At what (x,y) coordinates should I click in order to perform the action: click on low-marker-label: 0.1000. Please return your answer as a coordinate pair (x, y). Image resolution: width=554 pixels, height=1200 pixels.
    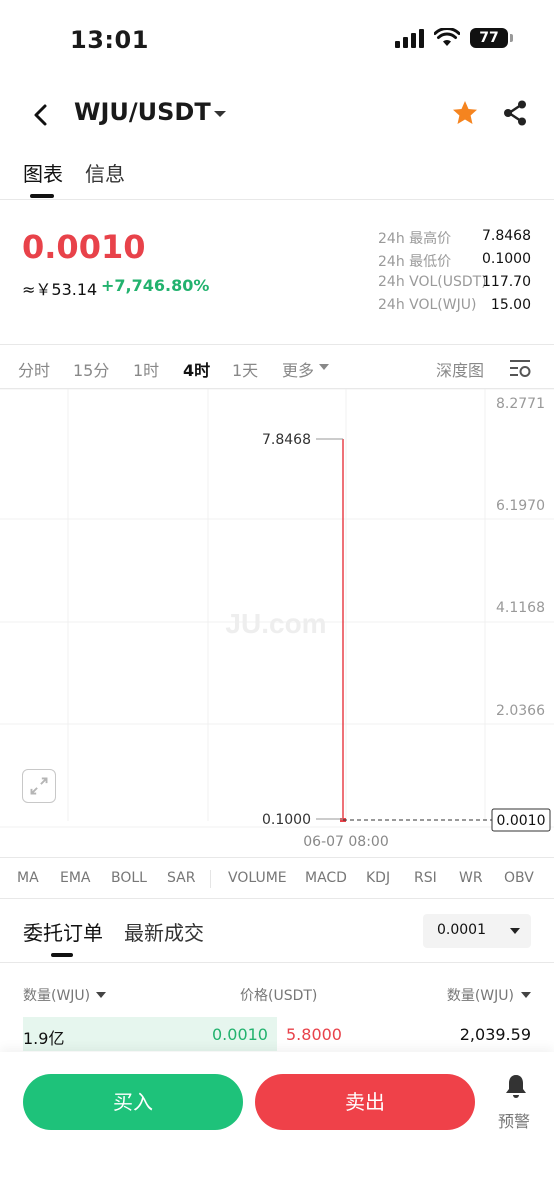
    Looking at the image, I should click on (286, 820).